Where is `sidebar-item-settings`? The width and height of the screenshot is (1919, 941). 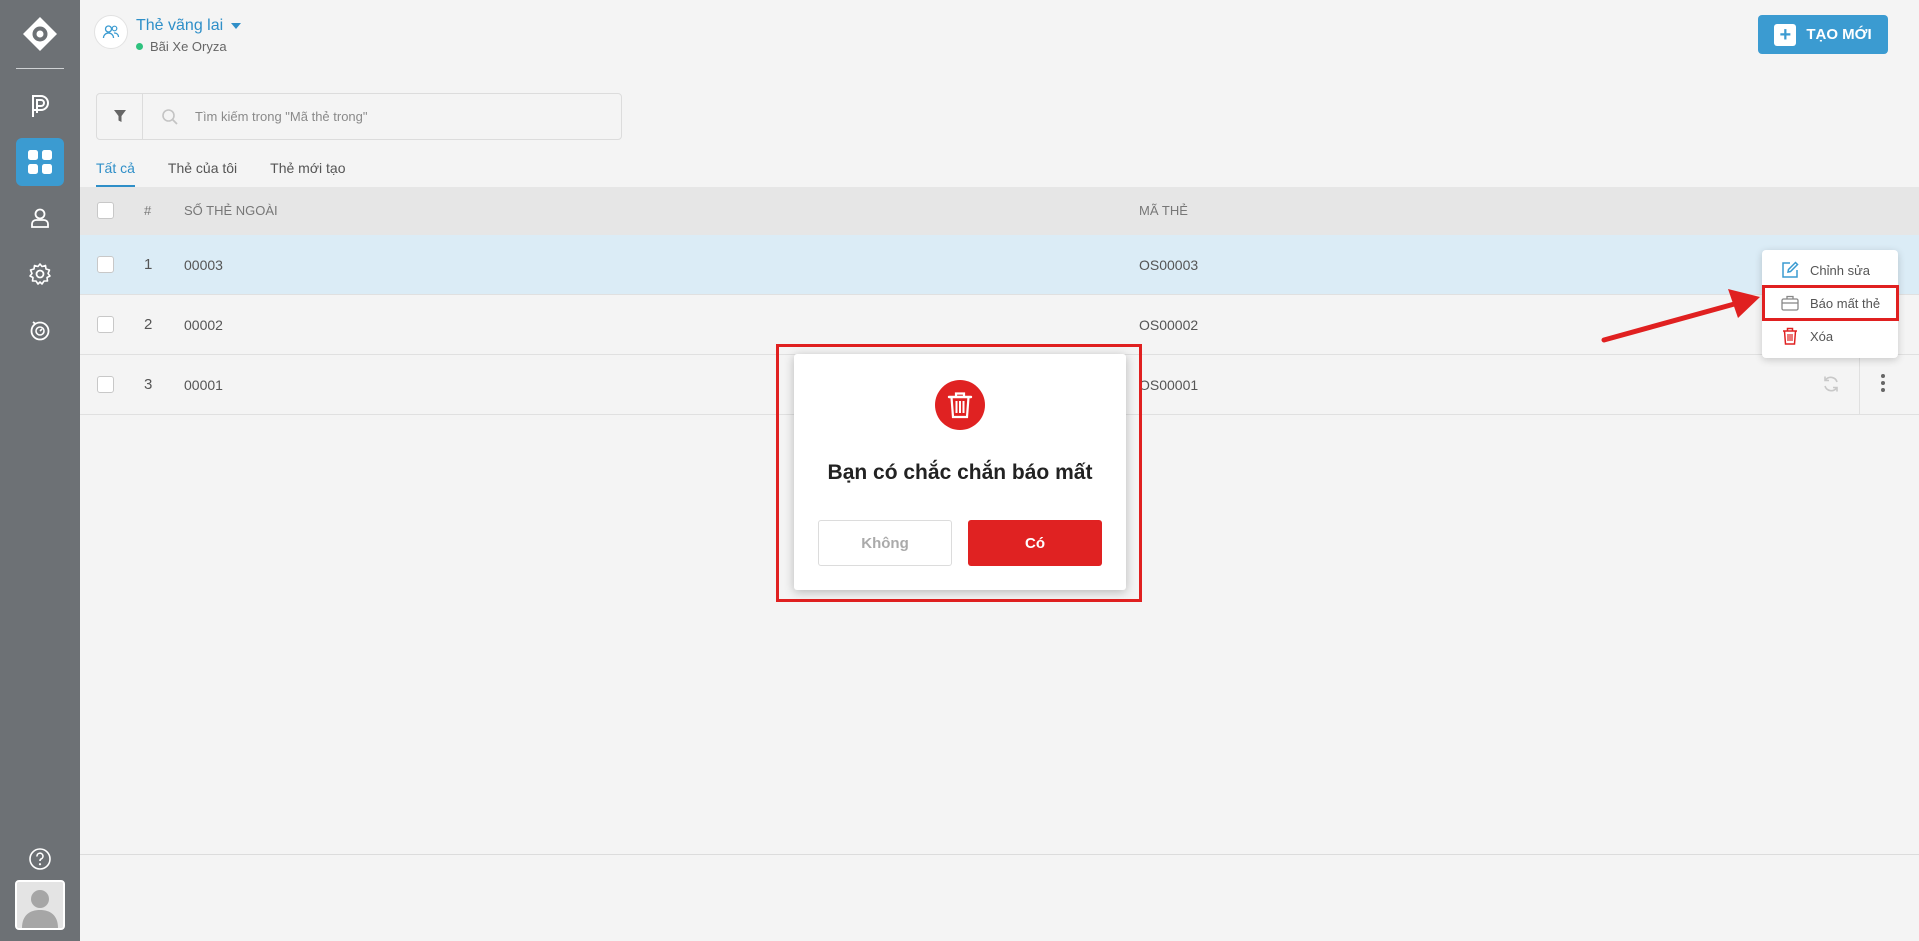 sidebar-item-settings is located at coordinates (40, 274).